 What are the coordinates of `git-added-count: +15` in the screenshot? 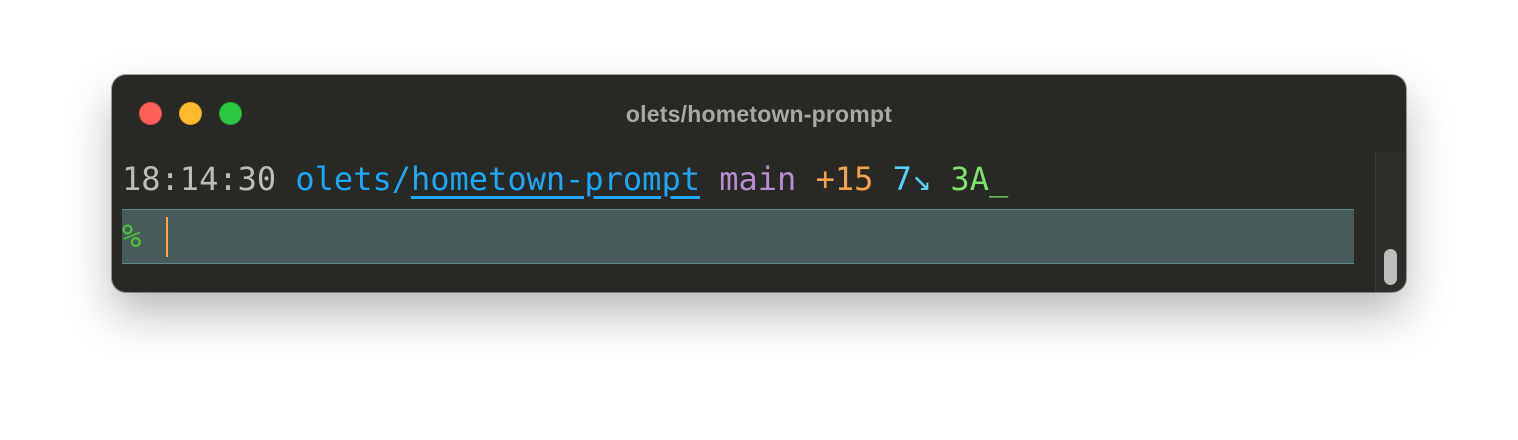 It's located at (844, 179).